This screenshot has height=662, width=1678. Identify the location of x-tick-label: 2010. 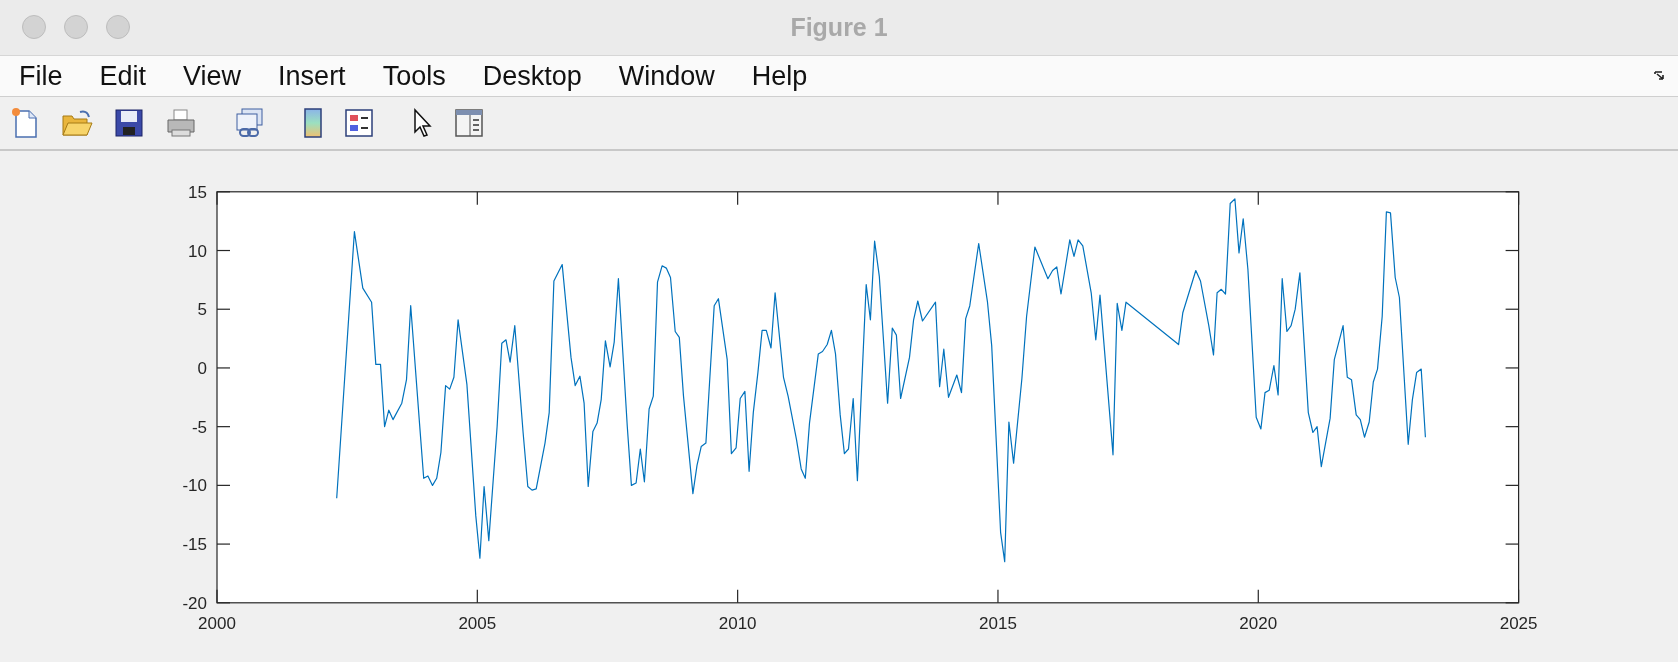
(737, 623).